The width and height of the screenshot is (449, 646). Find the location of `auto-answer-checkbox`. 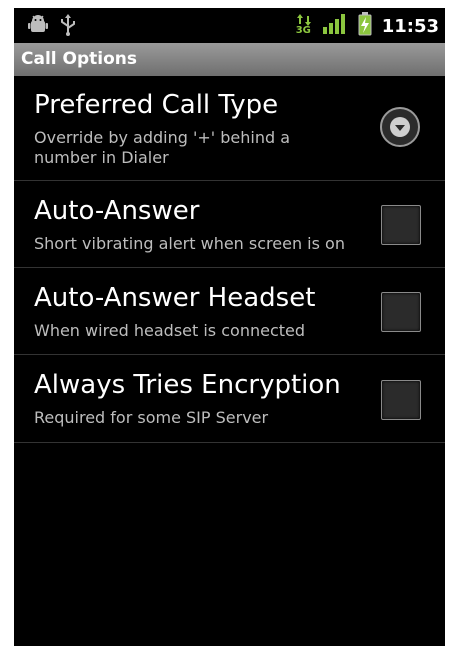

auto-answer-checkbox is located at coordinates (401, 225).